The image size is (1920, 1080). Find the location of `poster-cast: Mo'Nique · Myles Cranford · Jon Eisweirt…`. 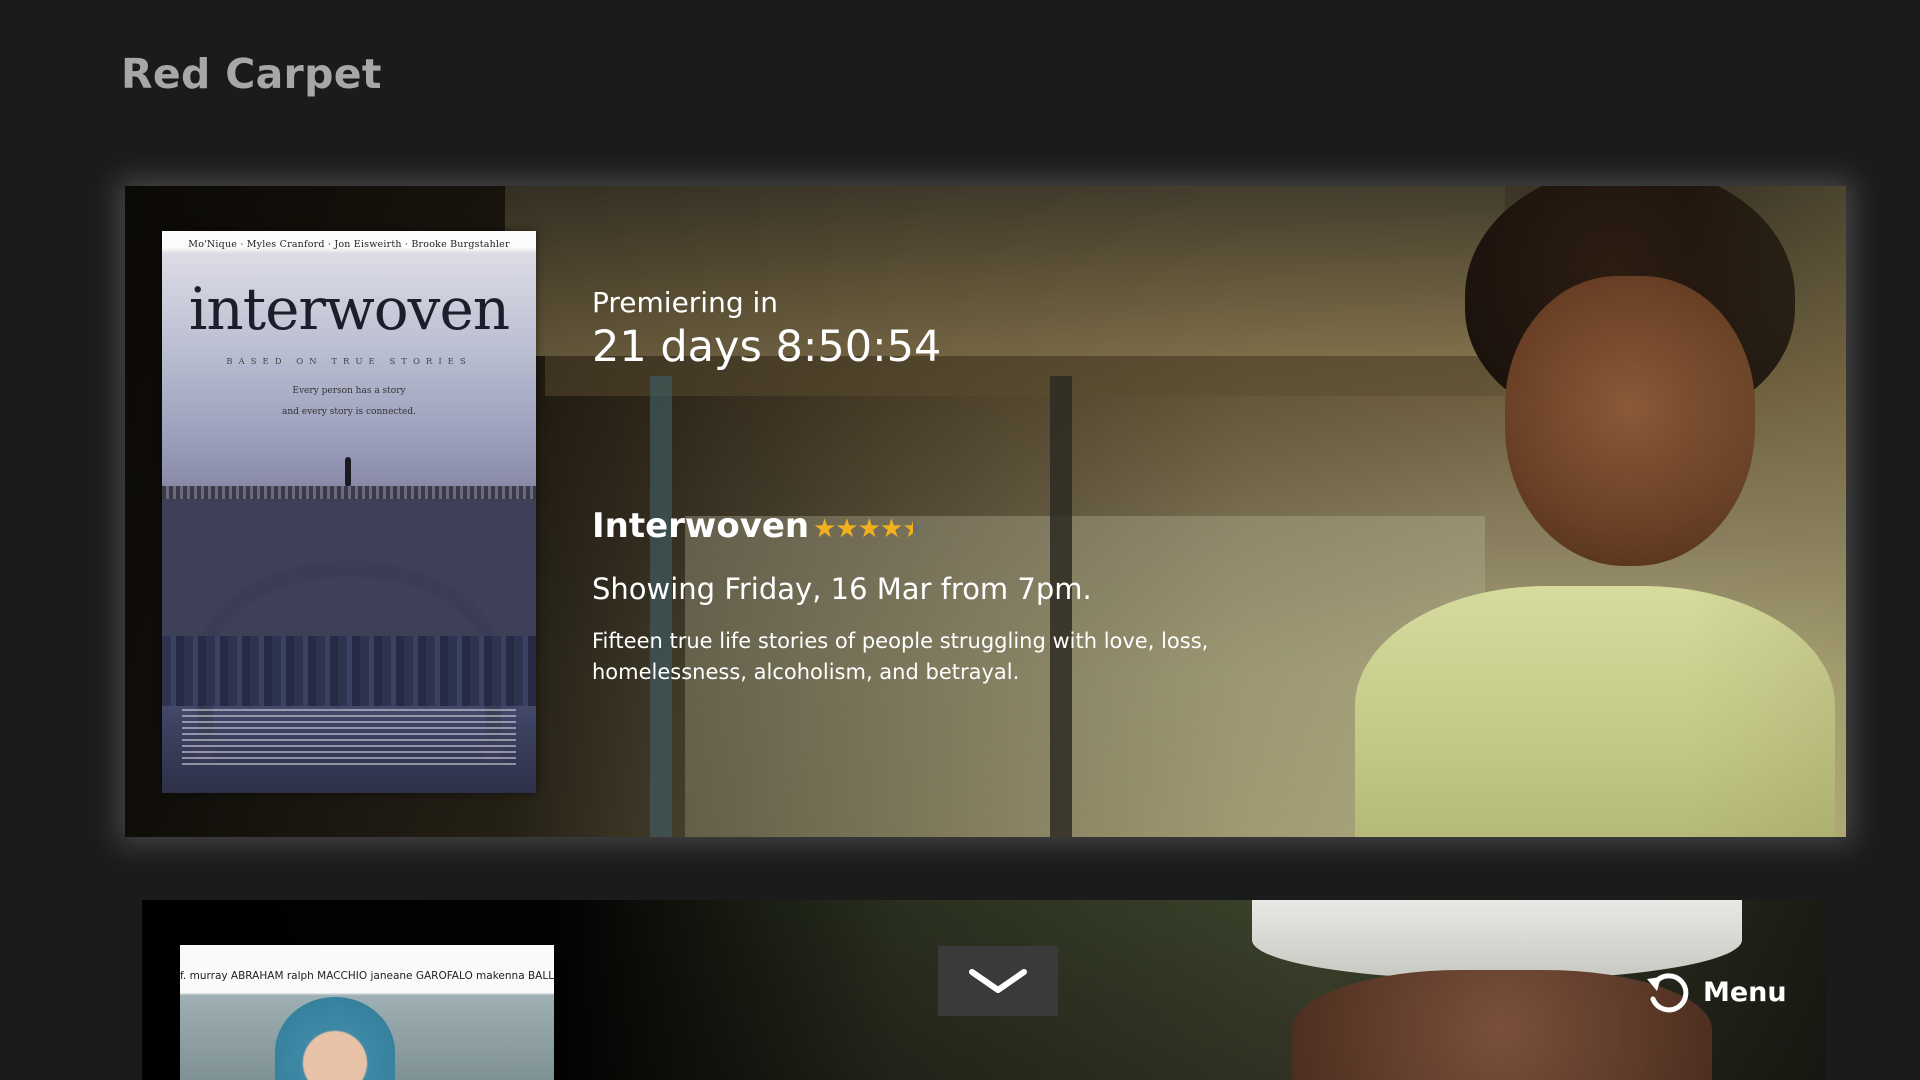

poster-cast: Mo'Nique · Myles Cranford · Jon Eisweirt… is located at coordinates (349, 244).